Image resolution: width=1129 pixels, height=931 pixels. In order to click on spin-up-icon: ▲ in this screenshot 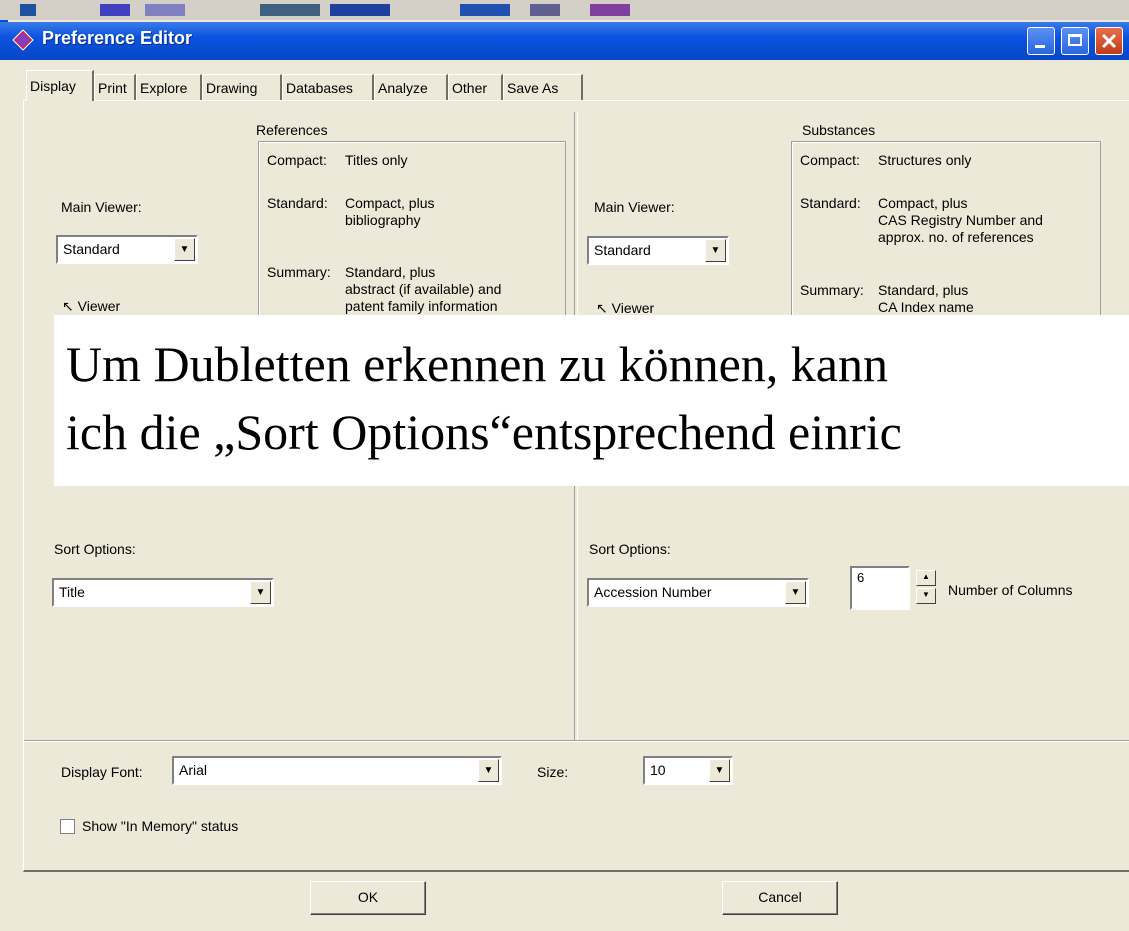, I will do `click(926, 578)`.